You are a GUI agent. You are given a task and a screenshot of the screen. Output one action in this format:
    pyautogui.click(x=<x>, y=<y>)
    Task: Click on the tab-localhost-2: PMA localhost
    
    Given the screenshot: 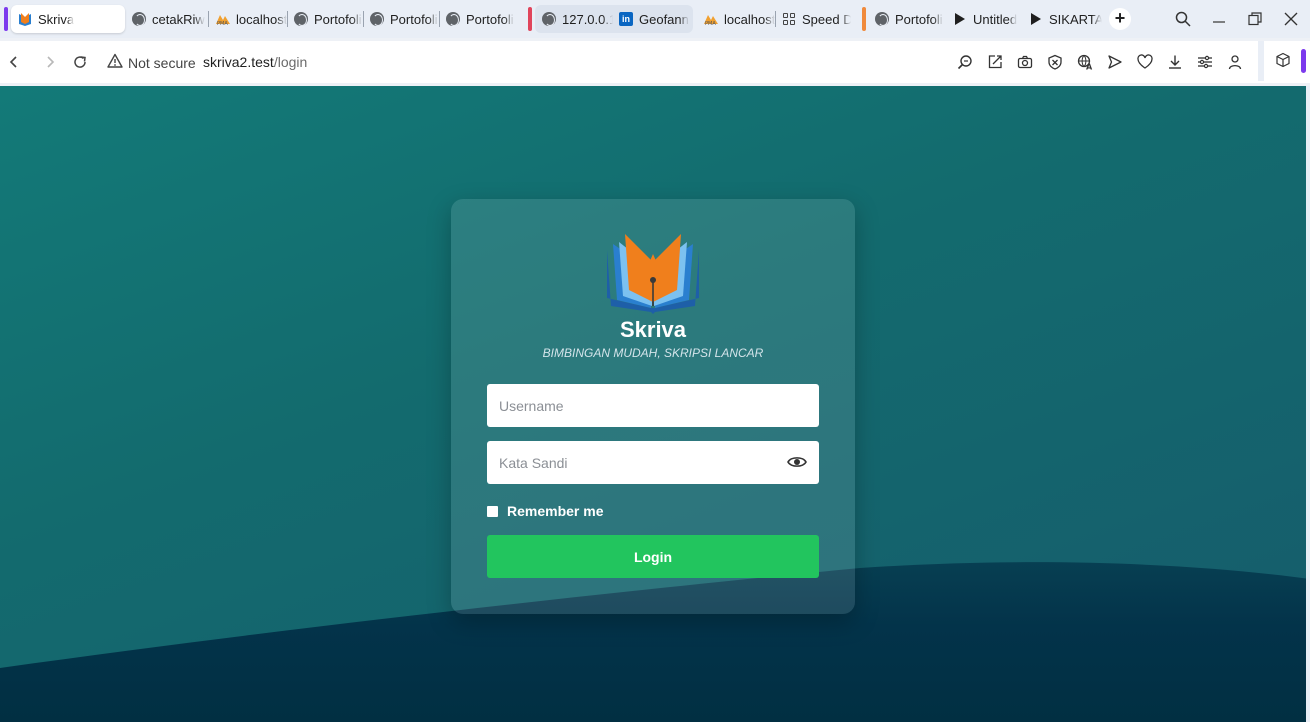 What is the action you would take?
    pyautogui.click(x=736, y=19)
    